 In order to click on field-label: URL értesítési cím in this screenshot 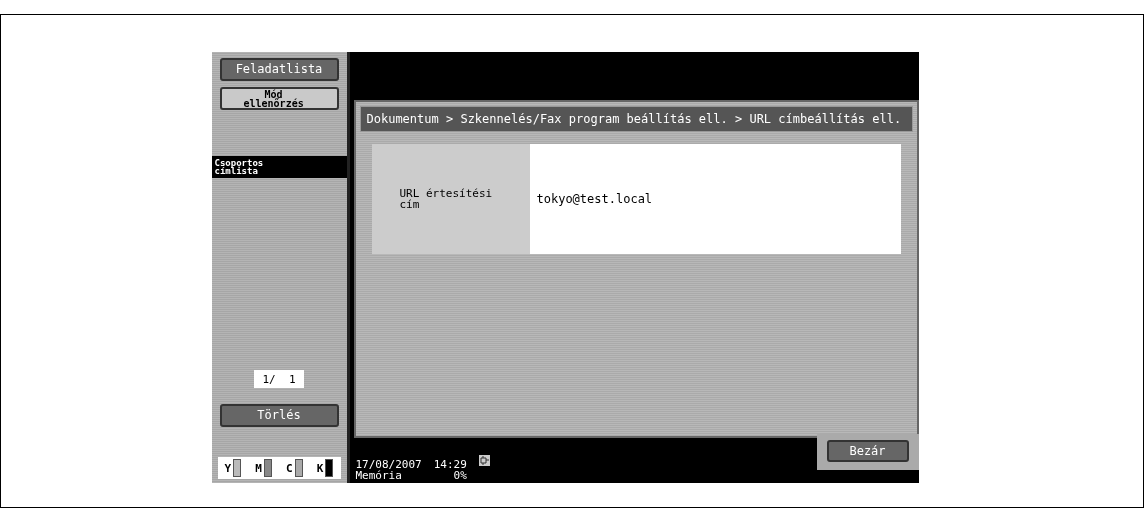, I will do `click(450, 199)`.